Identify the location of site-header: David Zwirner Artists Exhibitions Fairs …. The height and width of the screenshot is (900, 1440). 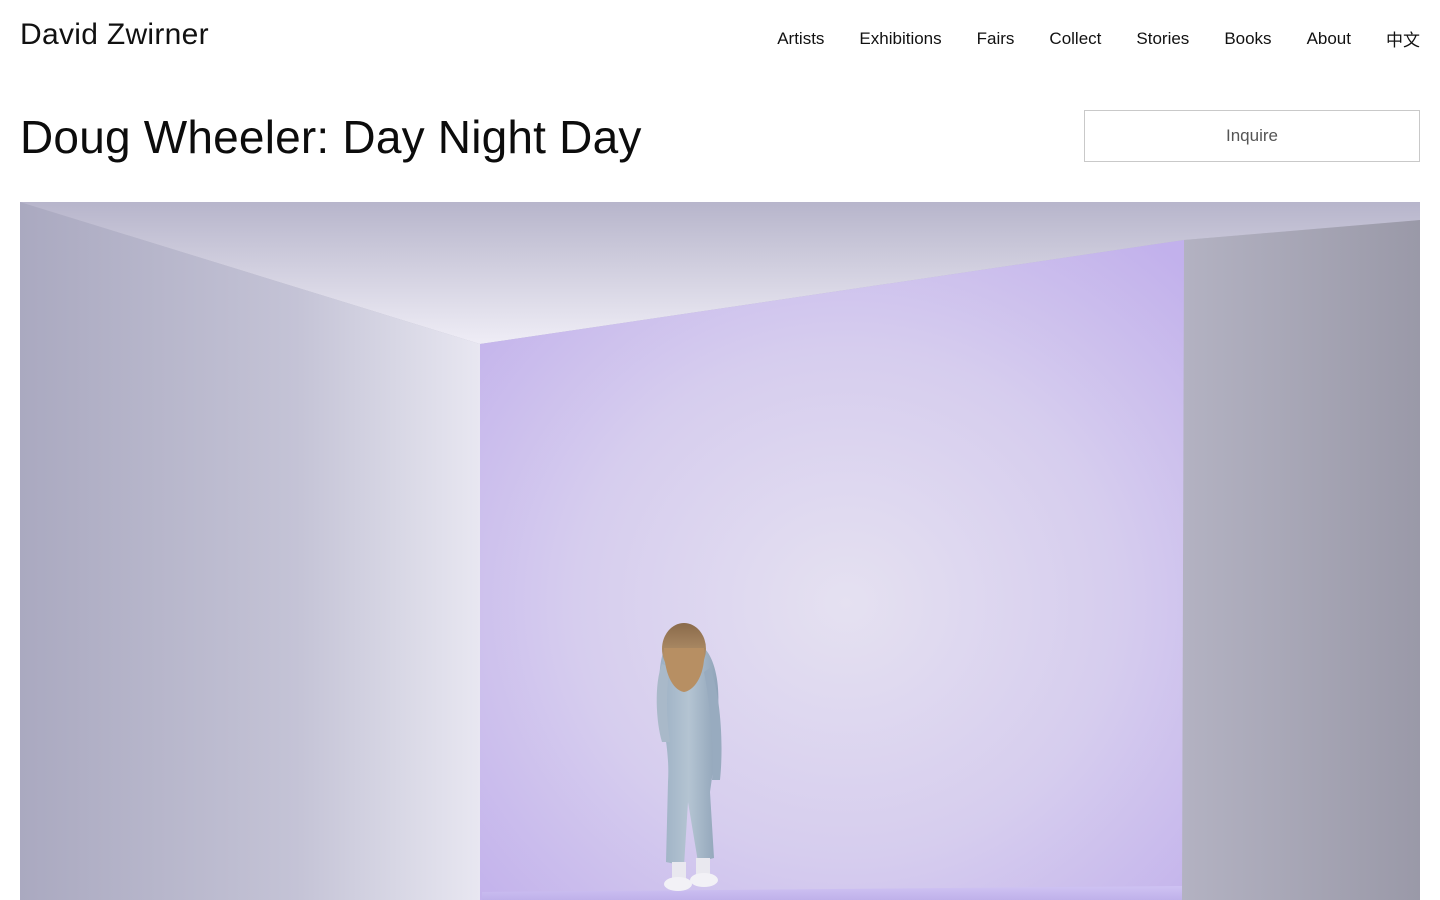
(720, 37).